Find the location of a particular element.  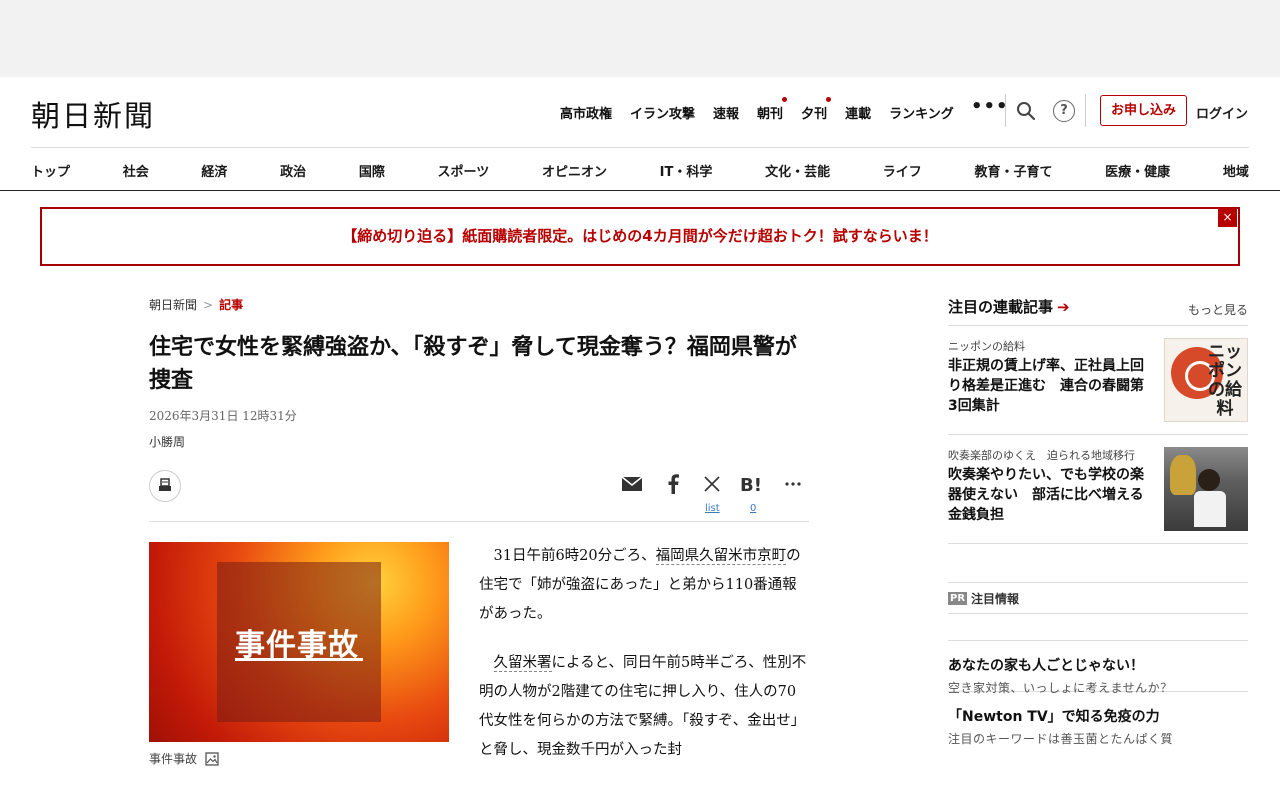

glossary-link: 久留米署 is located at coordinates (522, 663).